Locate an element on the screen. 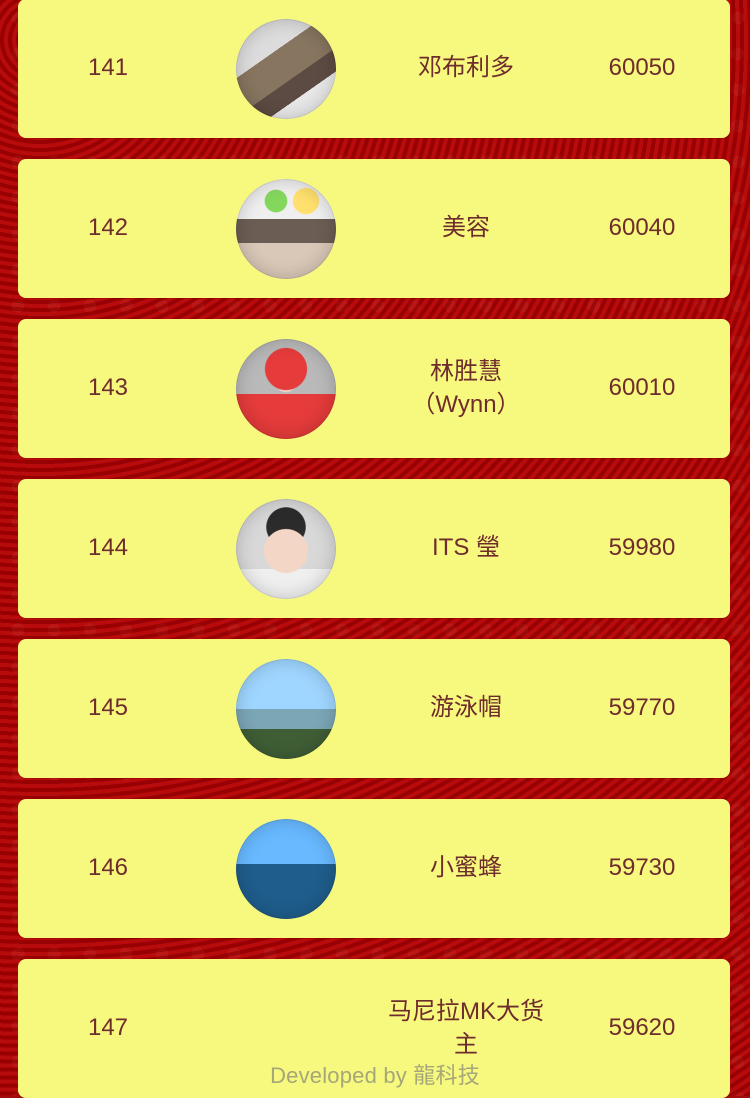 This screenshot has width=750, height=1098. score-value: 59770 is located at coordinates (642, 708).